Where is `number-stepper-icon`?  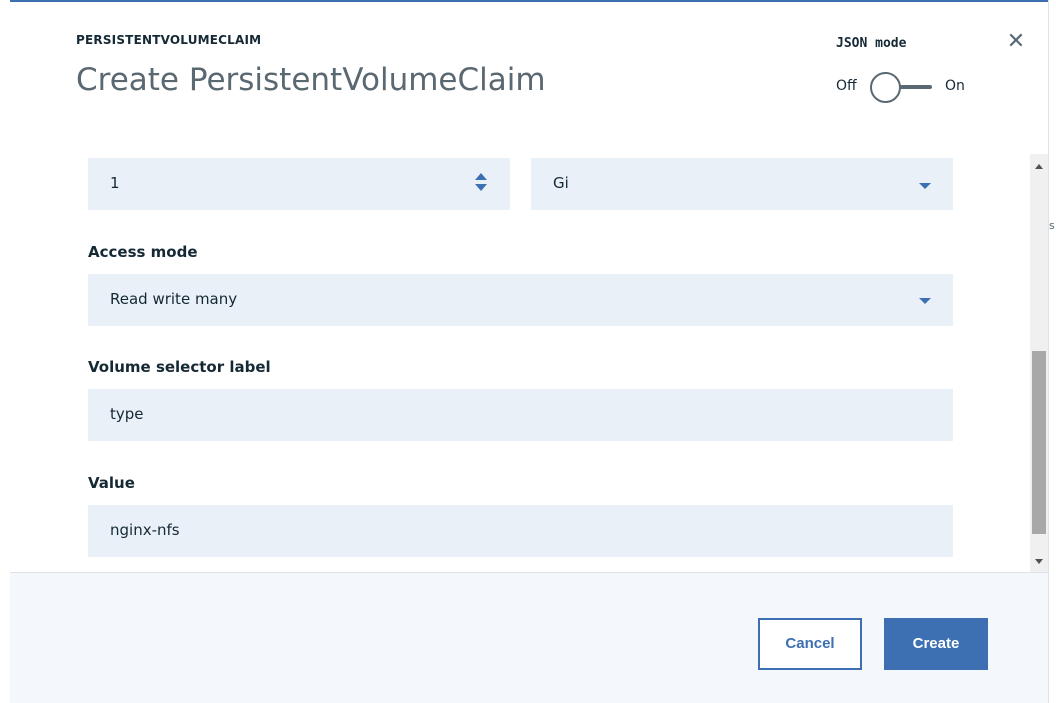
number-stepper-icon is located at coordinates (481, 184).